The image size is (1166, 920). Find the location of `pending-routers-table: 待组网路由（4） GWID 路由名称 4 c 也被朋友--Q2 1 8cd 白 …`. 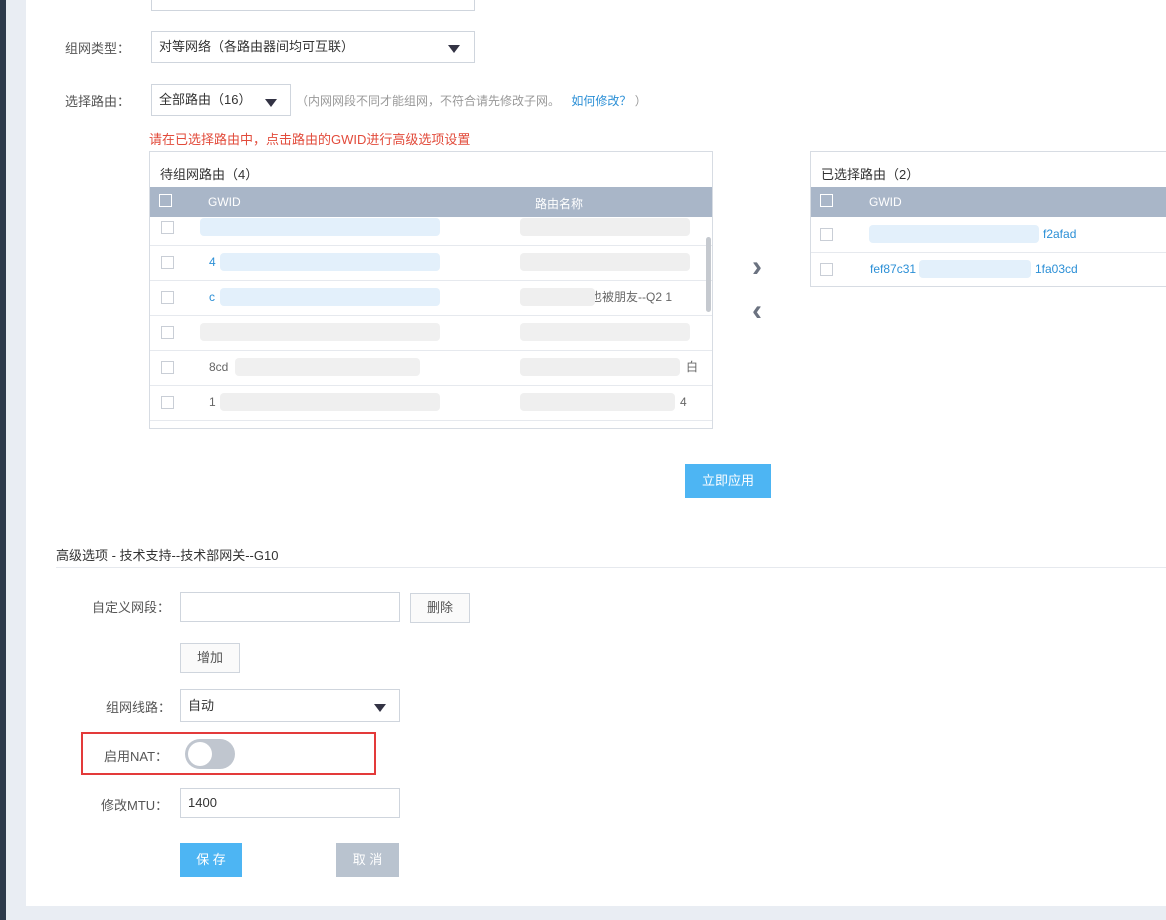

pending-routers-table: 待组网路由（4） GWID 路由名称 4 c 也被朋友--Q2 1 8cd 白 … is located at coordinates (431, 290).